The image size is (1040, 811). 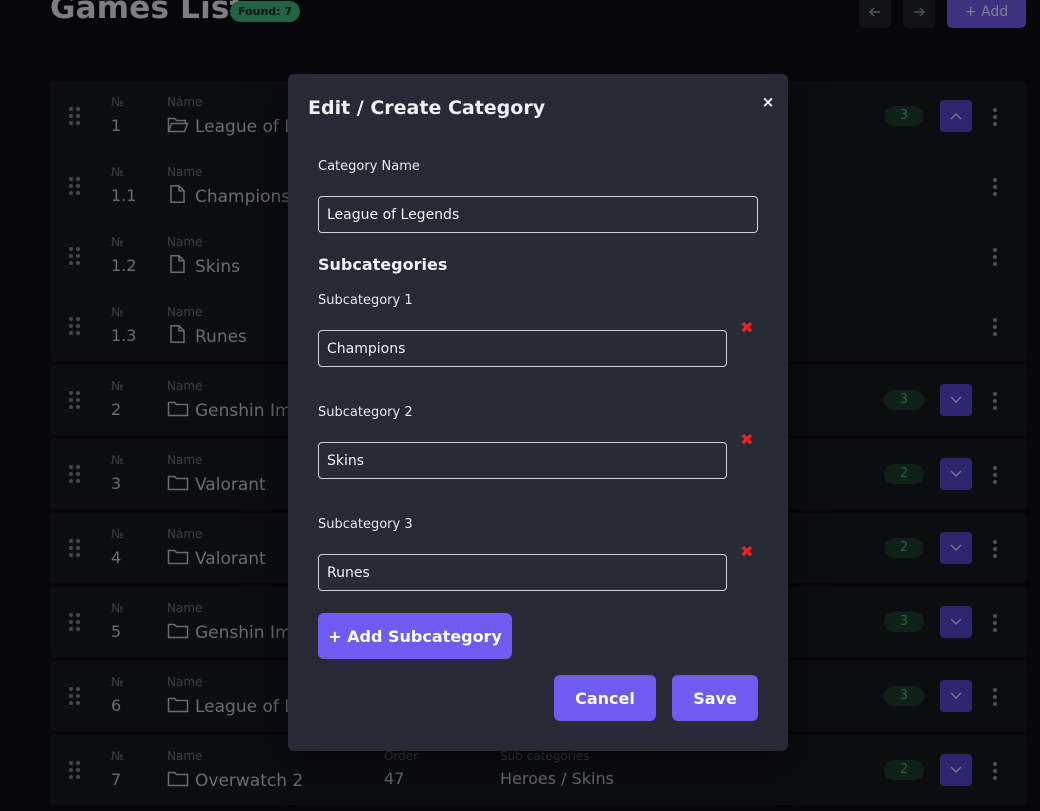 I want to click on remove-subcategory-1-icon: ✖, so click(x=747, y=328).